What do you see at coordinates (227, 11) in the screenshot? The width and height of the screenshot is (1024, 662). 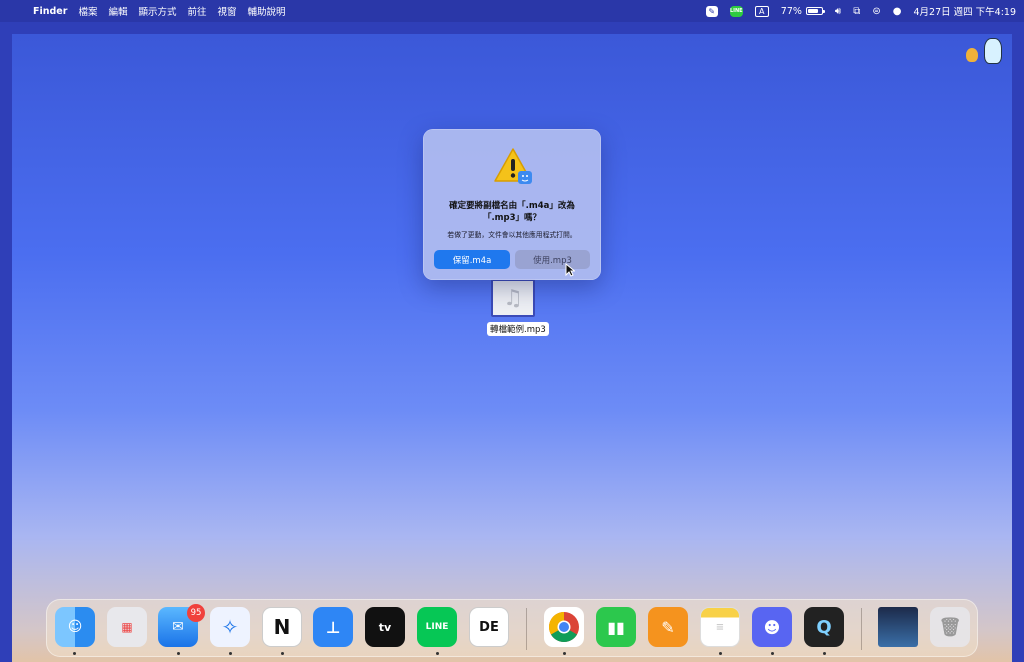 I see `menu-window: 視窗` at bounding box center [227, 11].